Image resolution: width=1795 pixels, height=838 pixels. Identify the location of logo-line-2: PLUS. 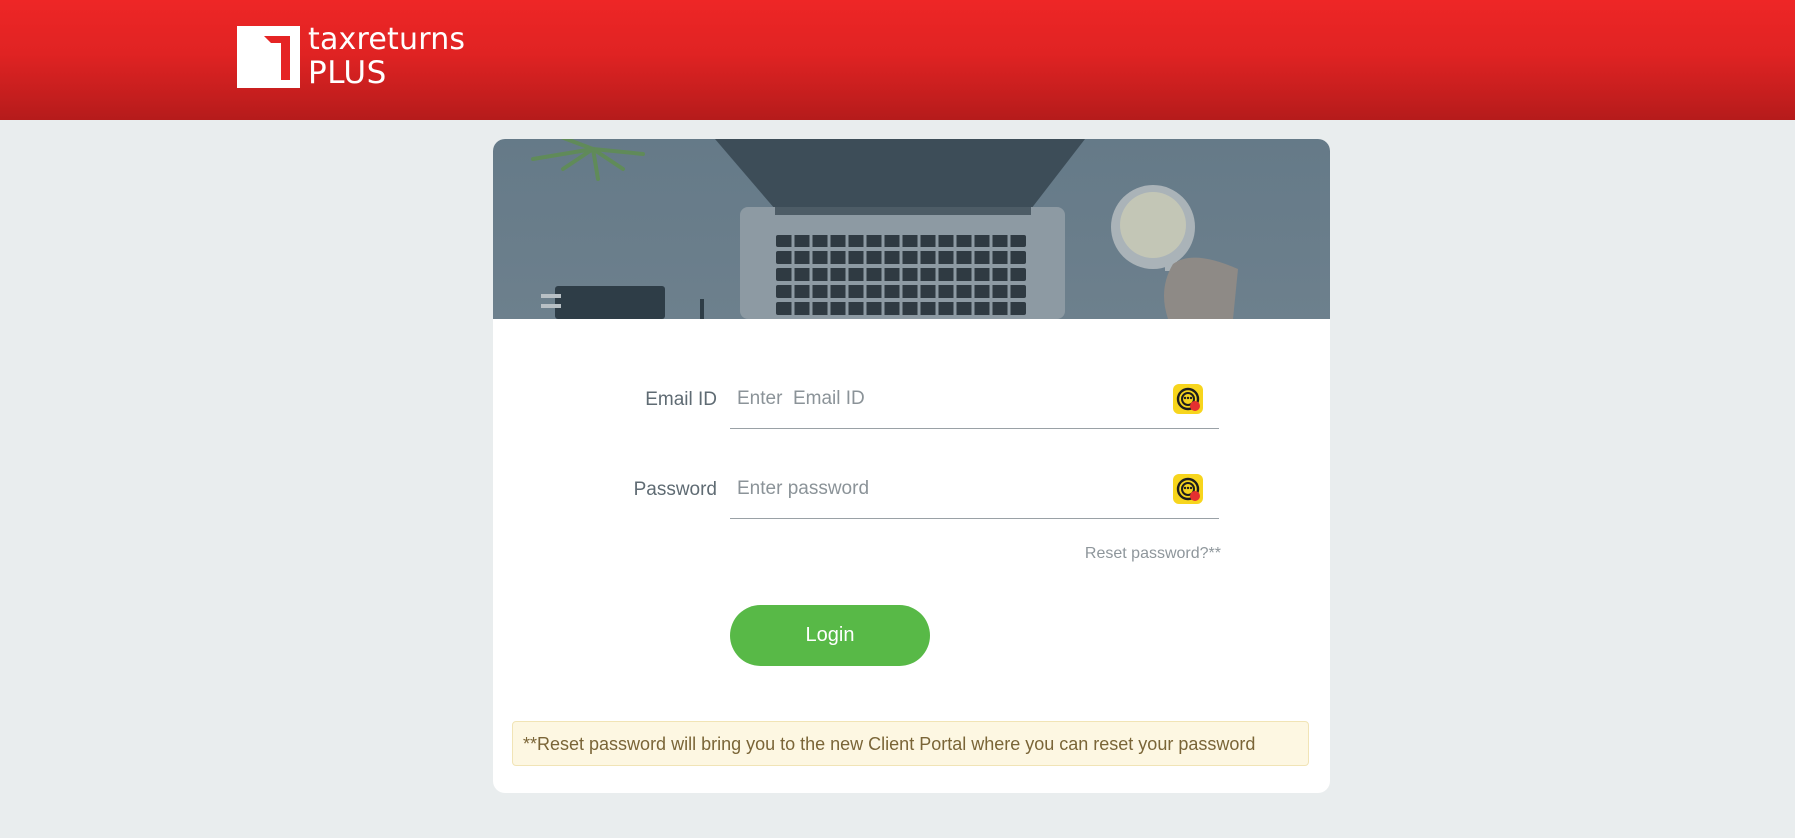
(347, 73).